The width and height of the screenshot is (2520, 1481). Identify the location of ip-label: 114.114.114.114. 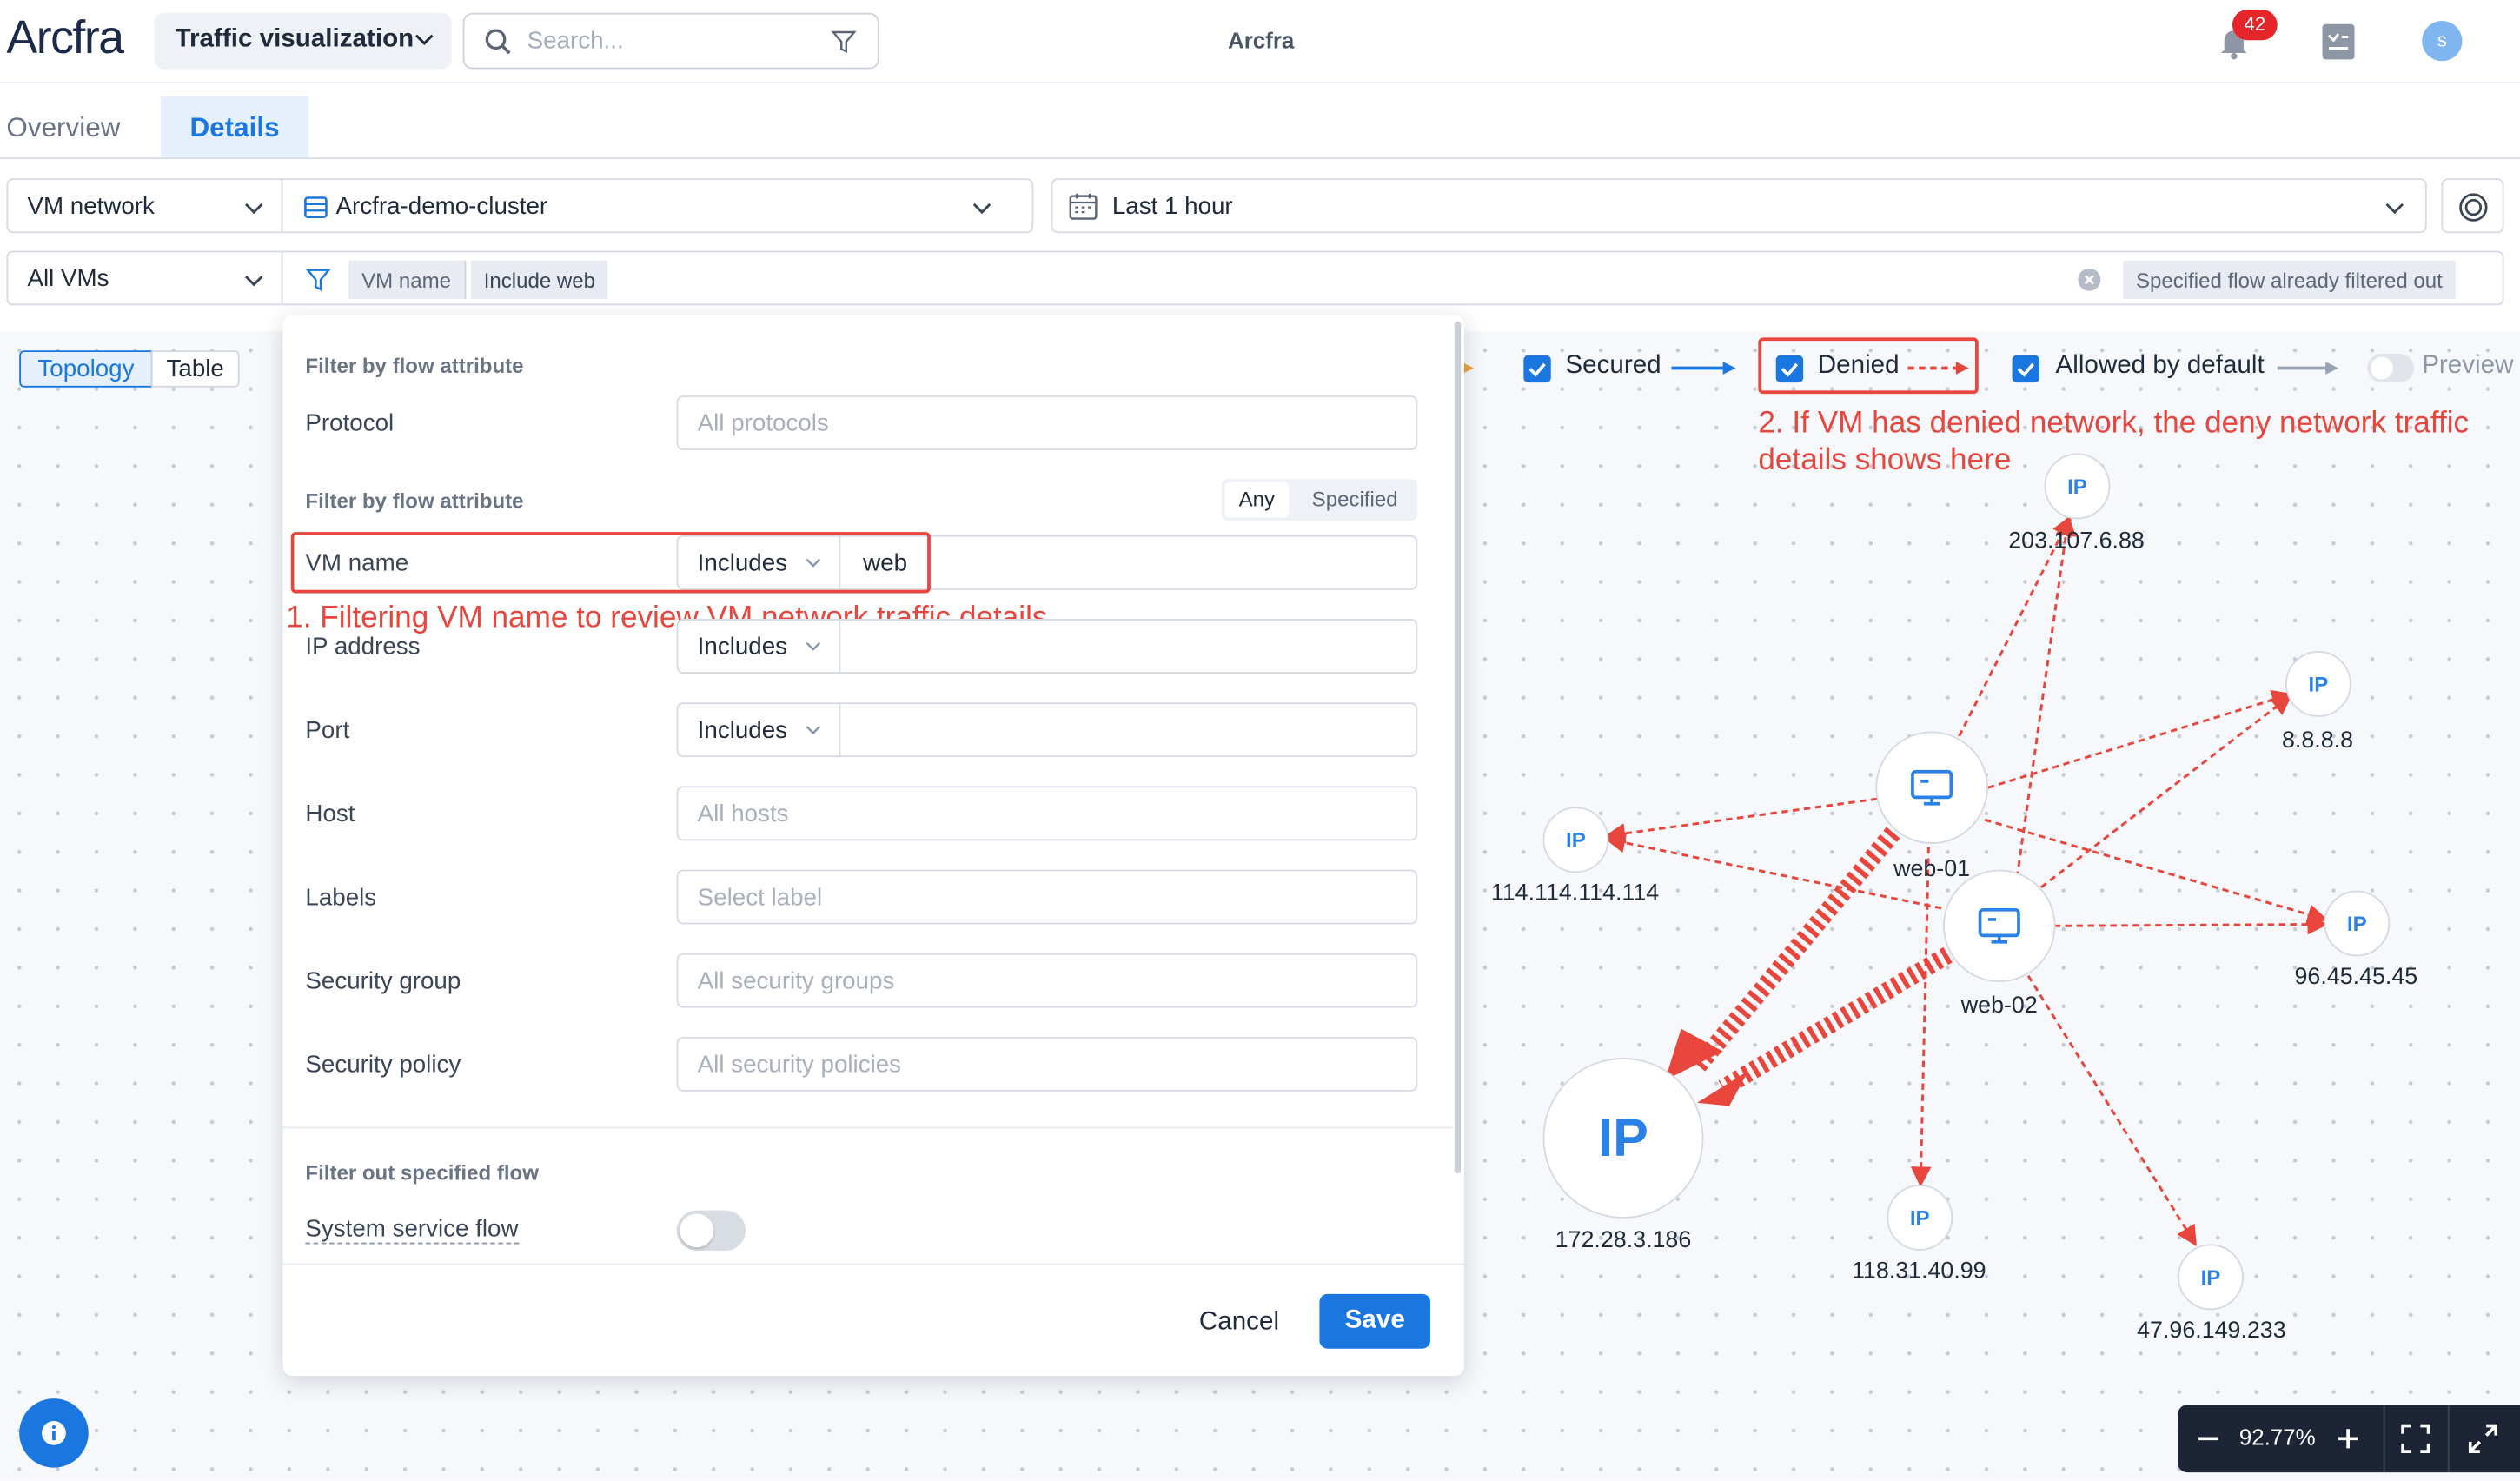
(1575, 893).